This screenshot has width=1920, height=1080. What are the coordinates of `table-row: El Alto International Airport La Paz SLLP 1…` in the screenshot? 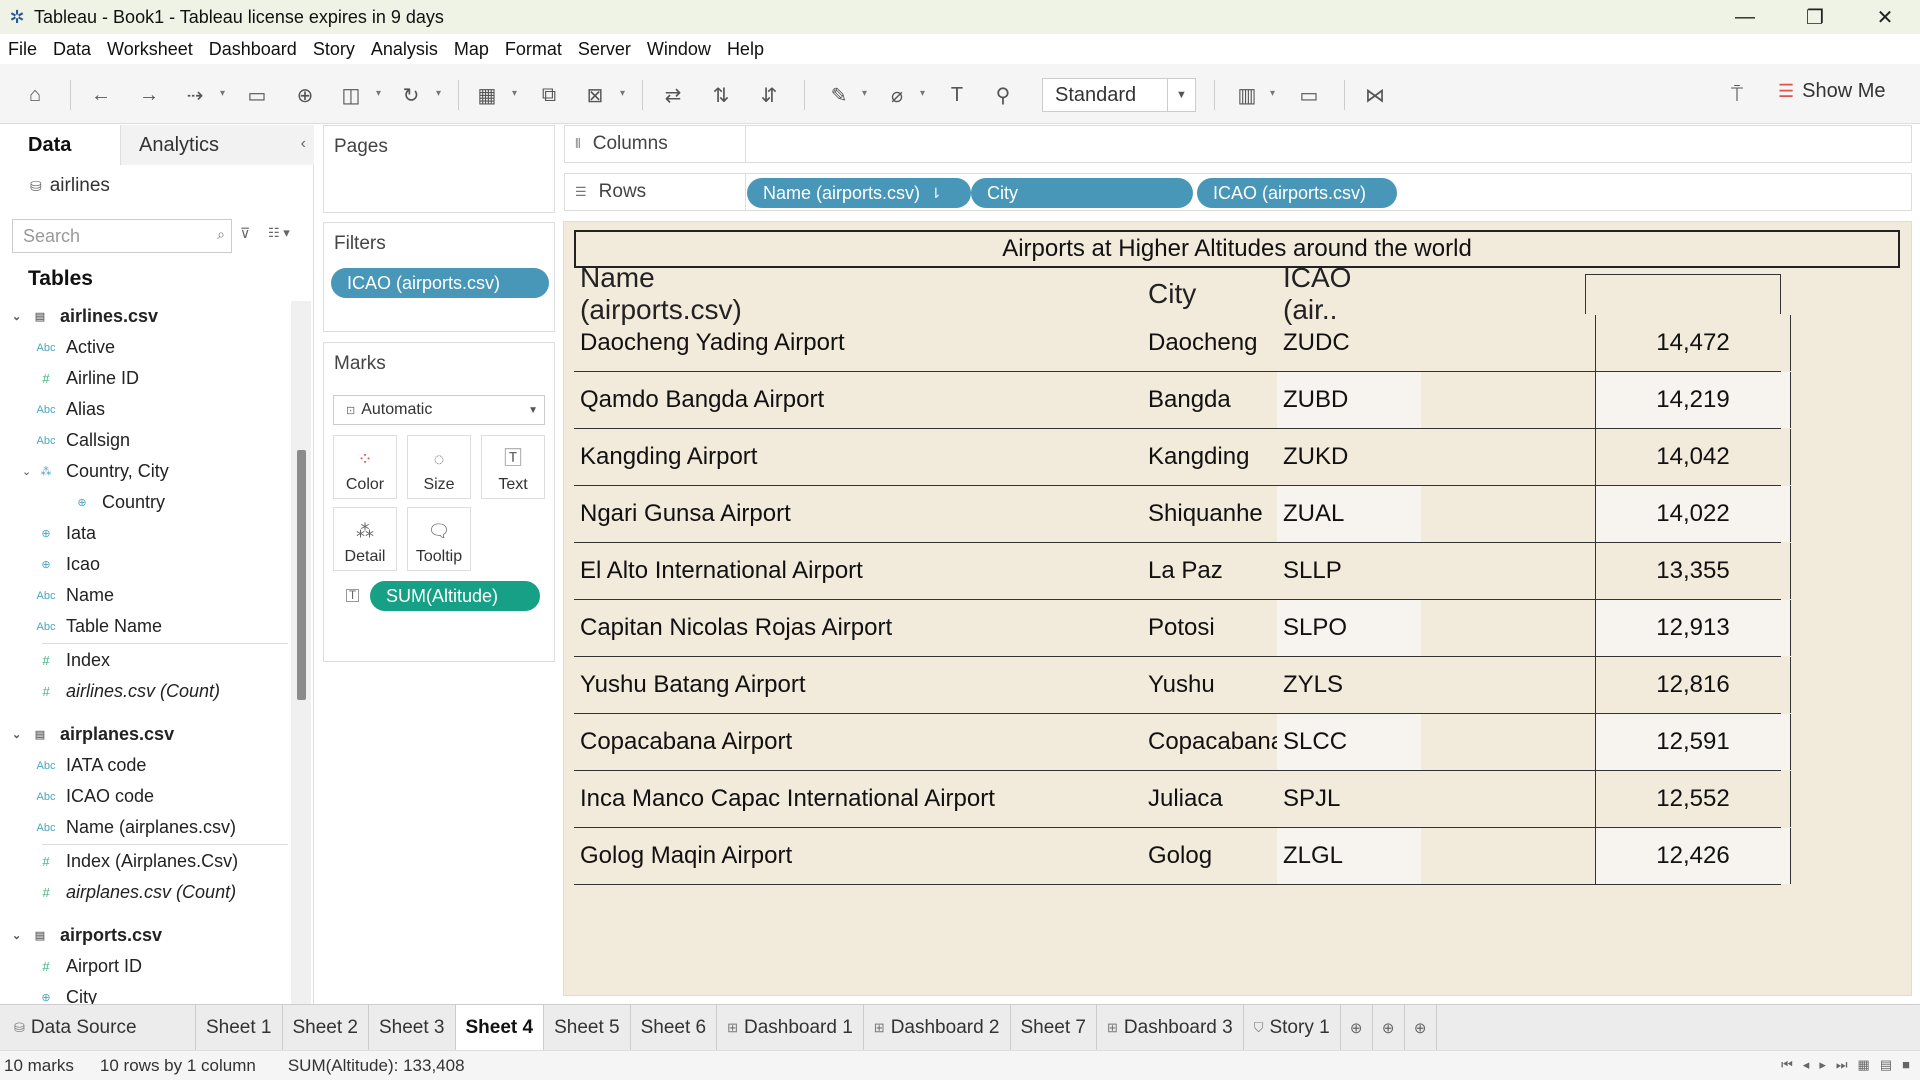 It's located at (1182, 571).